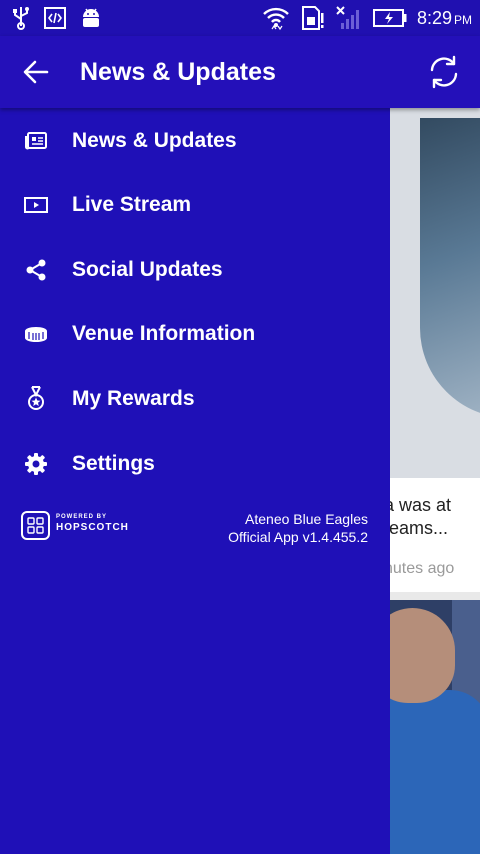 The height and width of the screenshot is (854, 480). Describe the element at coordinates (195, 205) in the screenshot. I see `drawer-item-live-stream: Live Stream` at that location.